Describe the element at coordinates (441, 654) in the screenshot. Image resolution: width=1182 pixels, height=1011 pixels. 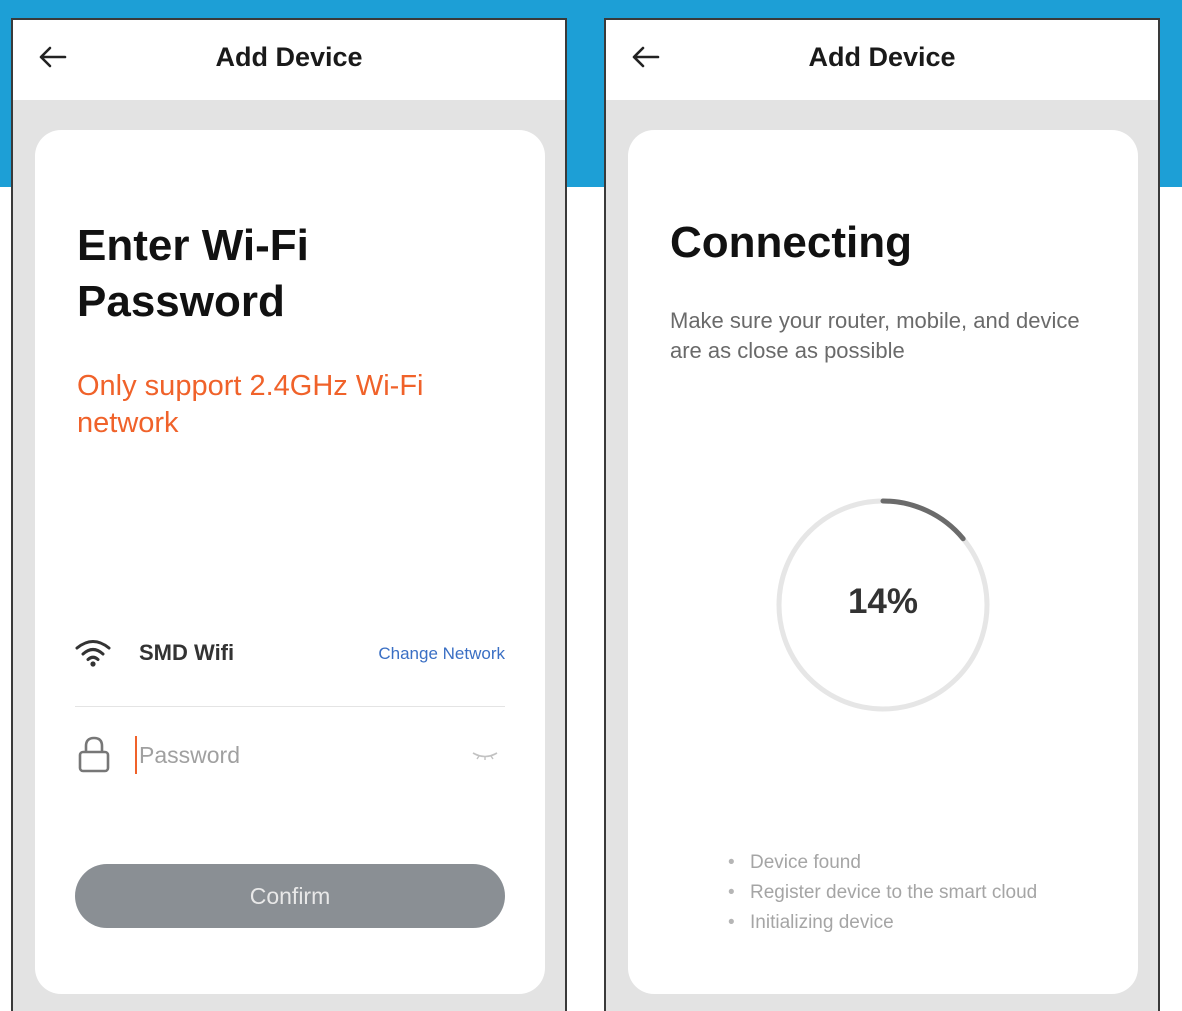
I see `change-network-link: Change Network` at that location.